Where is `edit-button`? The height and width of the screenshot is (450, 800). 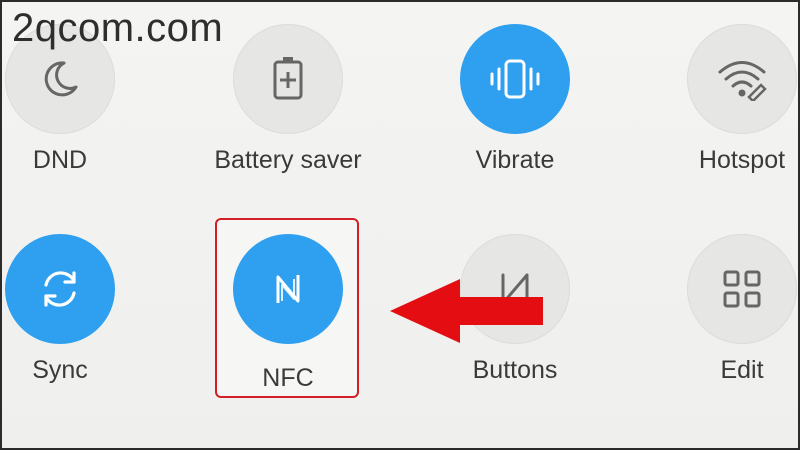 edit-button is located at coordinates (742, 289).